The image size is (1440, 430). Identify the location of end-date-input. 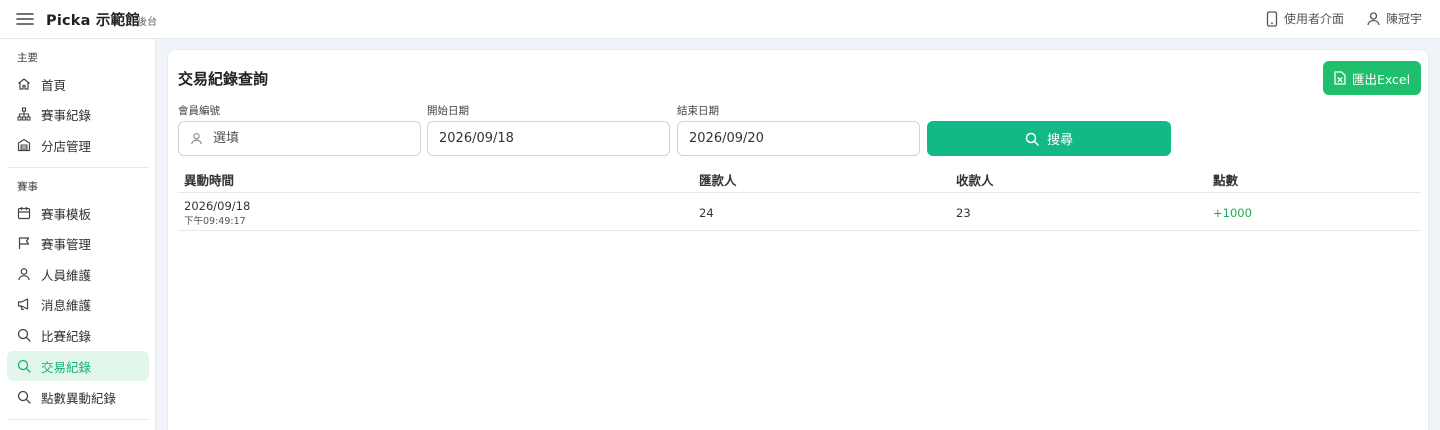
(804, 138).